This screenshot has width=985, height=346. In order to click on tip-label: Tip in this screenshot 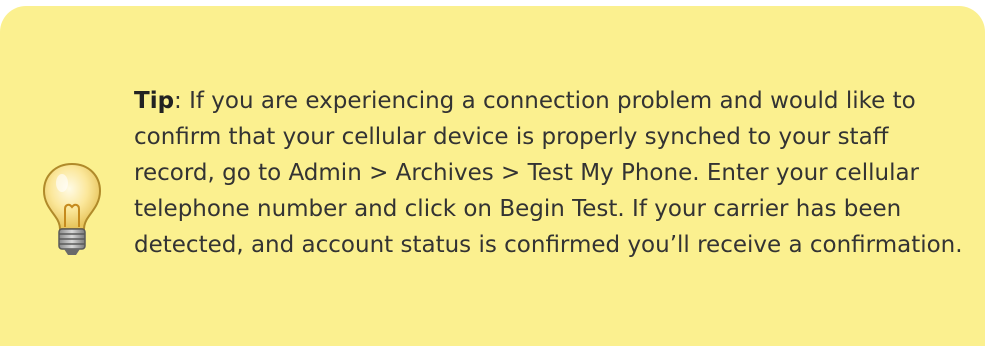, I will do `click(154, 101)`.